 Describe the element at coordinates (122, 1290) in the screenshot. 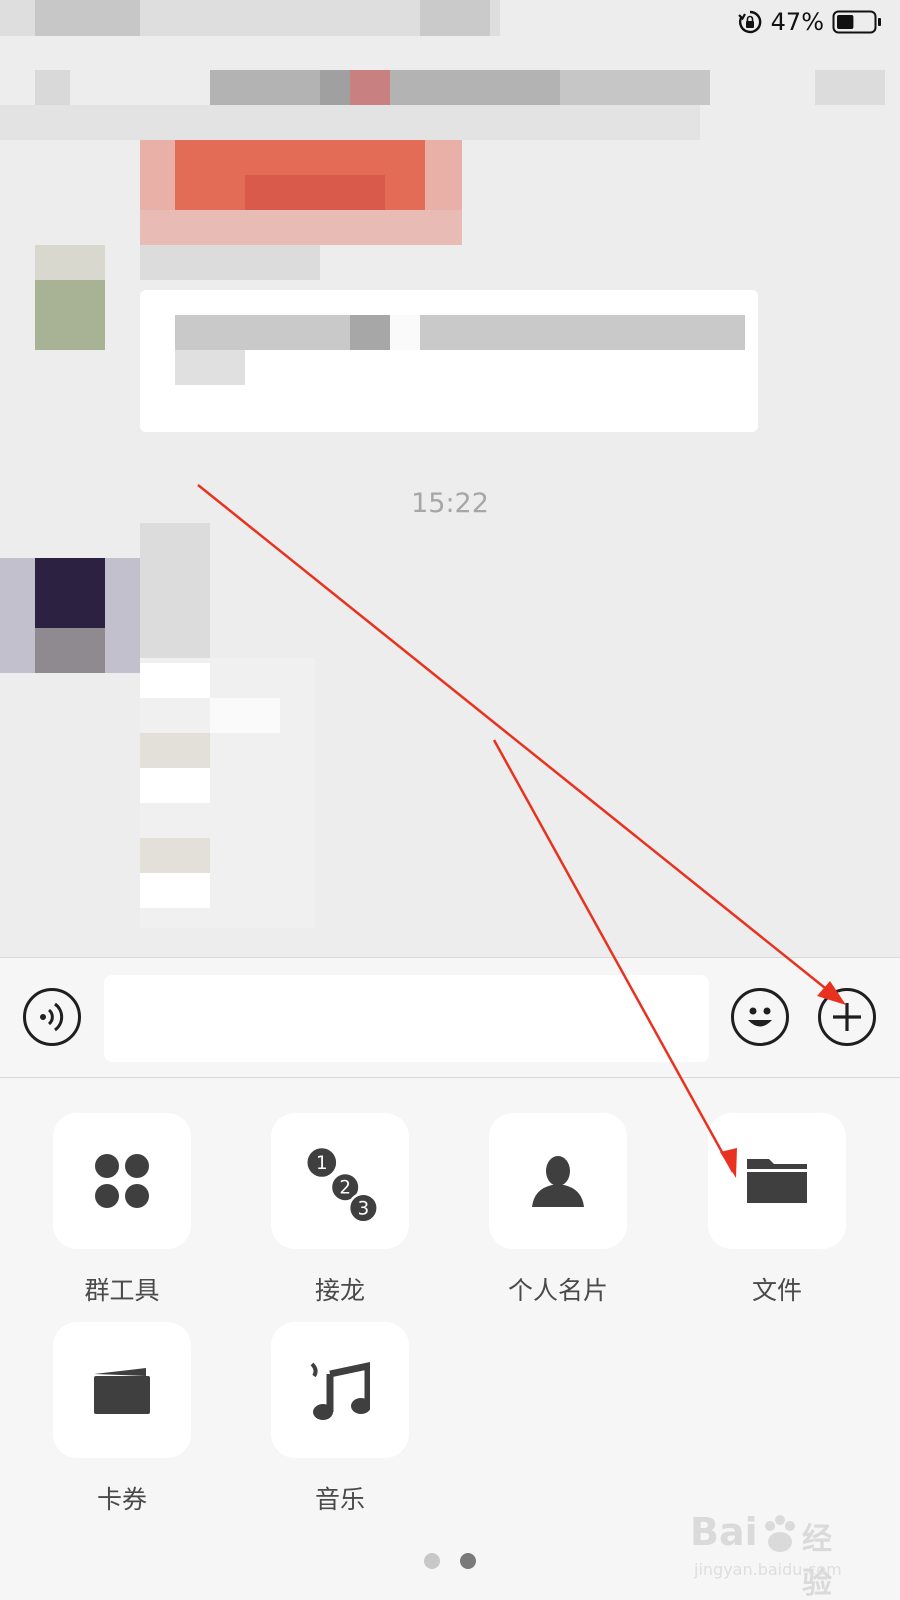

I see `tool-label: 群工具` at that location.